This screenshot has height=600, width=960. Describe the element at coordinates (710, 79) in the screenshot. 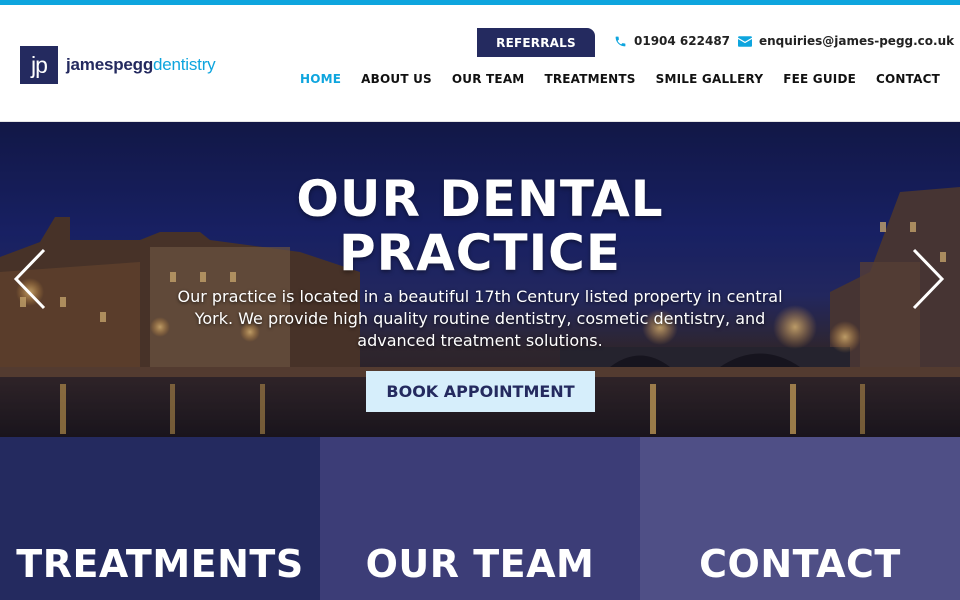

I see `nav-item-smile-gallery: SMILE GALLERY` at that location.